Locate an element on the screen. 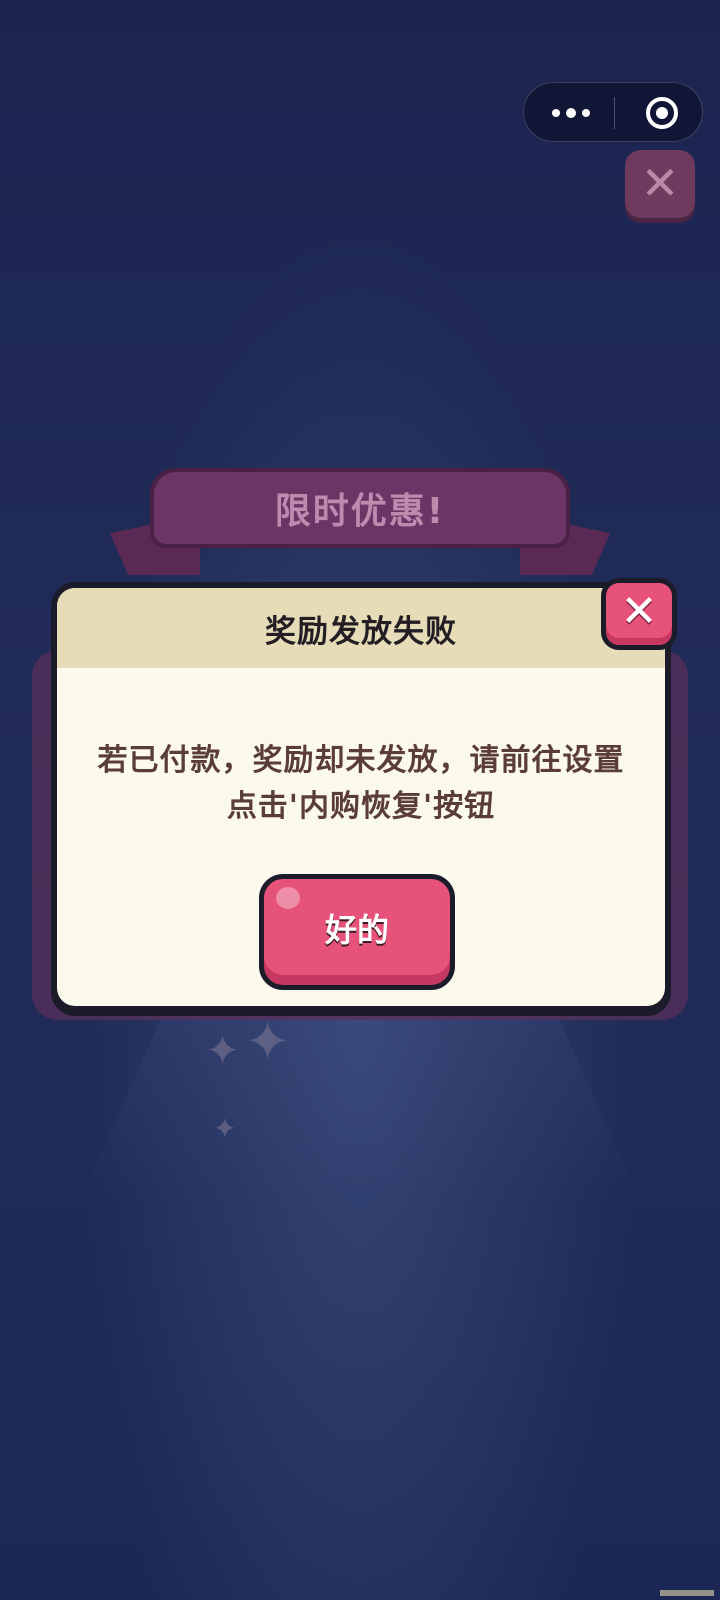 The width and height of the screenshot is (720, 1600). dialog-title: 奖励发放失败 is located at coordinates (361, 631).